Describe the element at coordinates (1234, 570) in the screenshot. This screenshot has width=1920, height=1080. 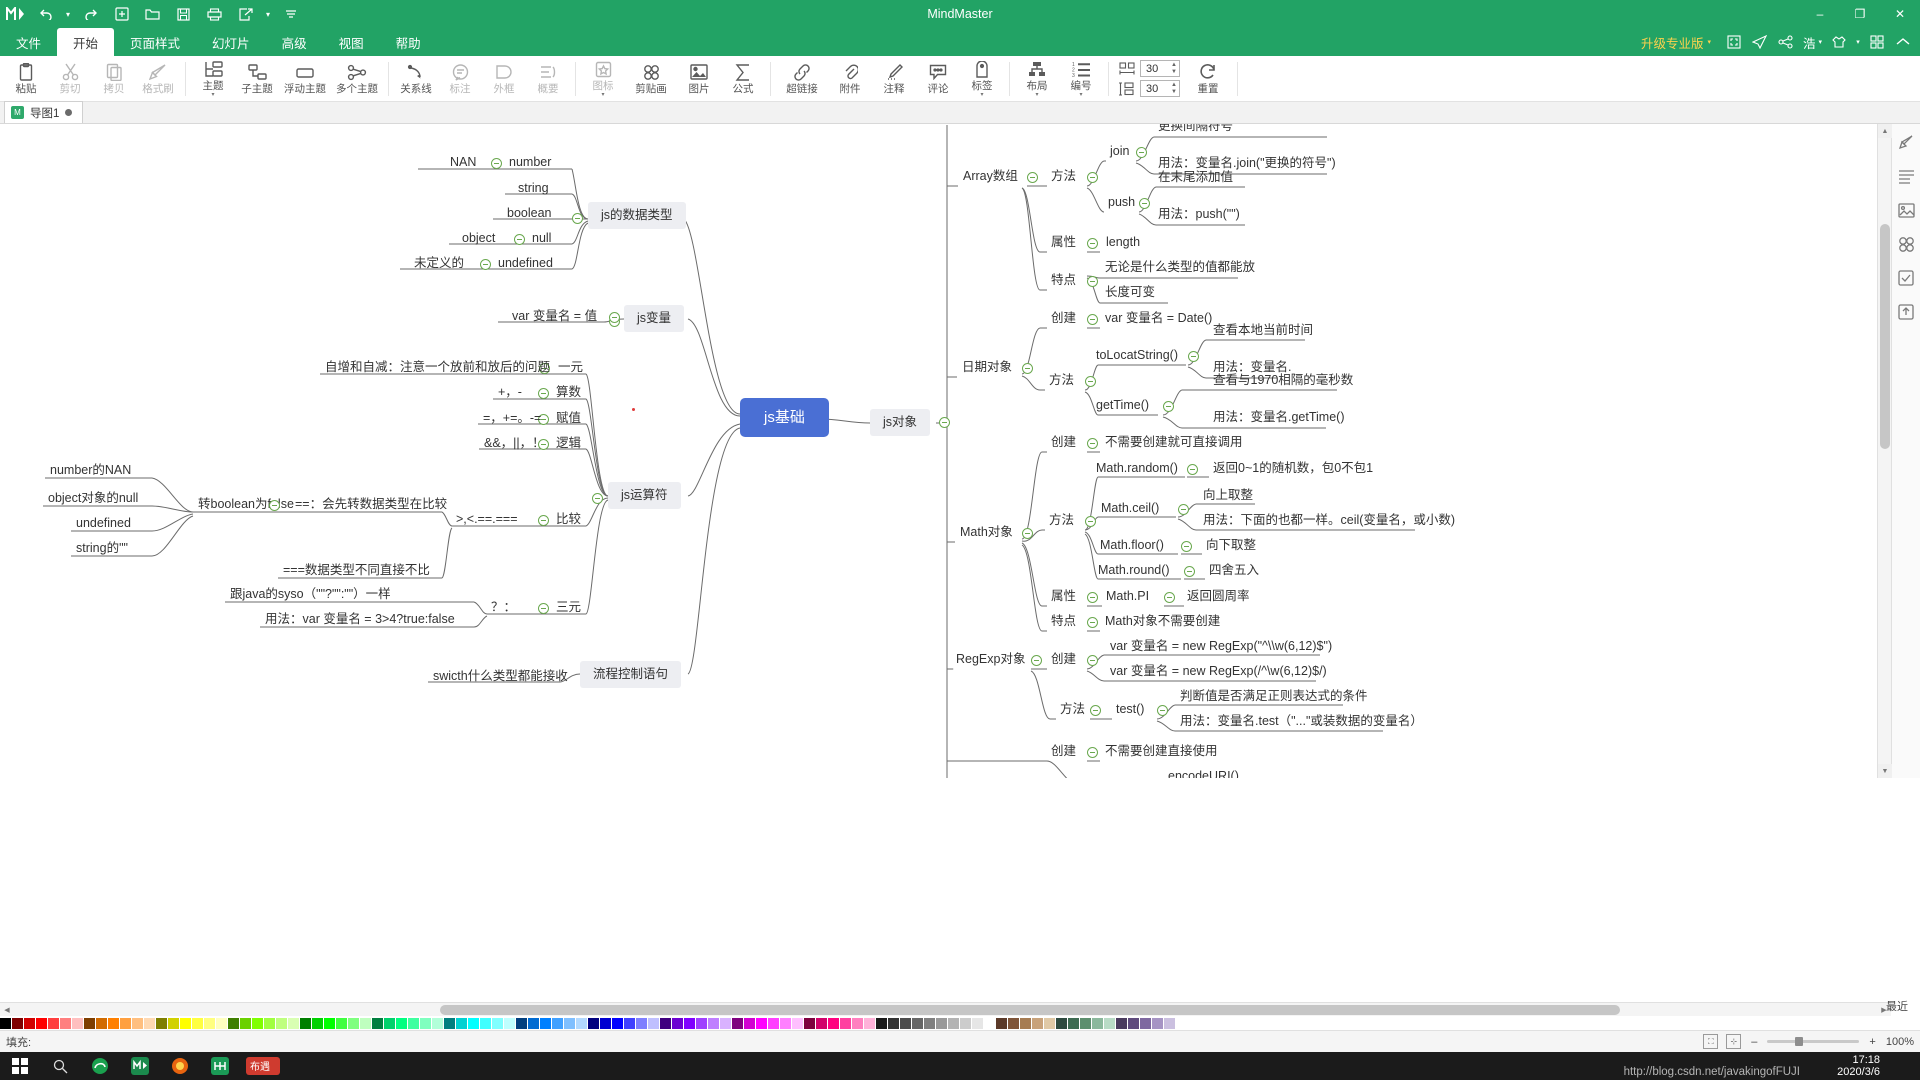
I see `mindmap-node-r-round-d: 四舍五入` at that location.